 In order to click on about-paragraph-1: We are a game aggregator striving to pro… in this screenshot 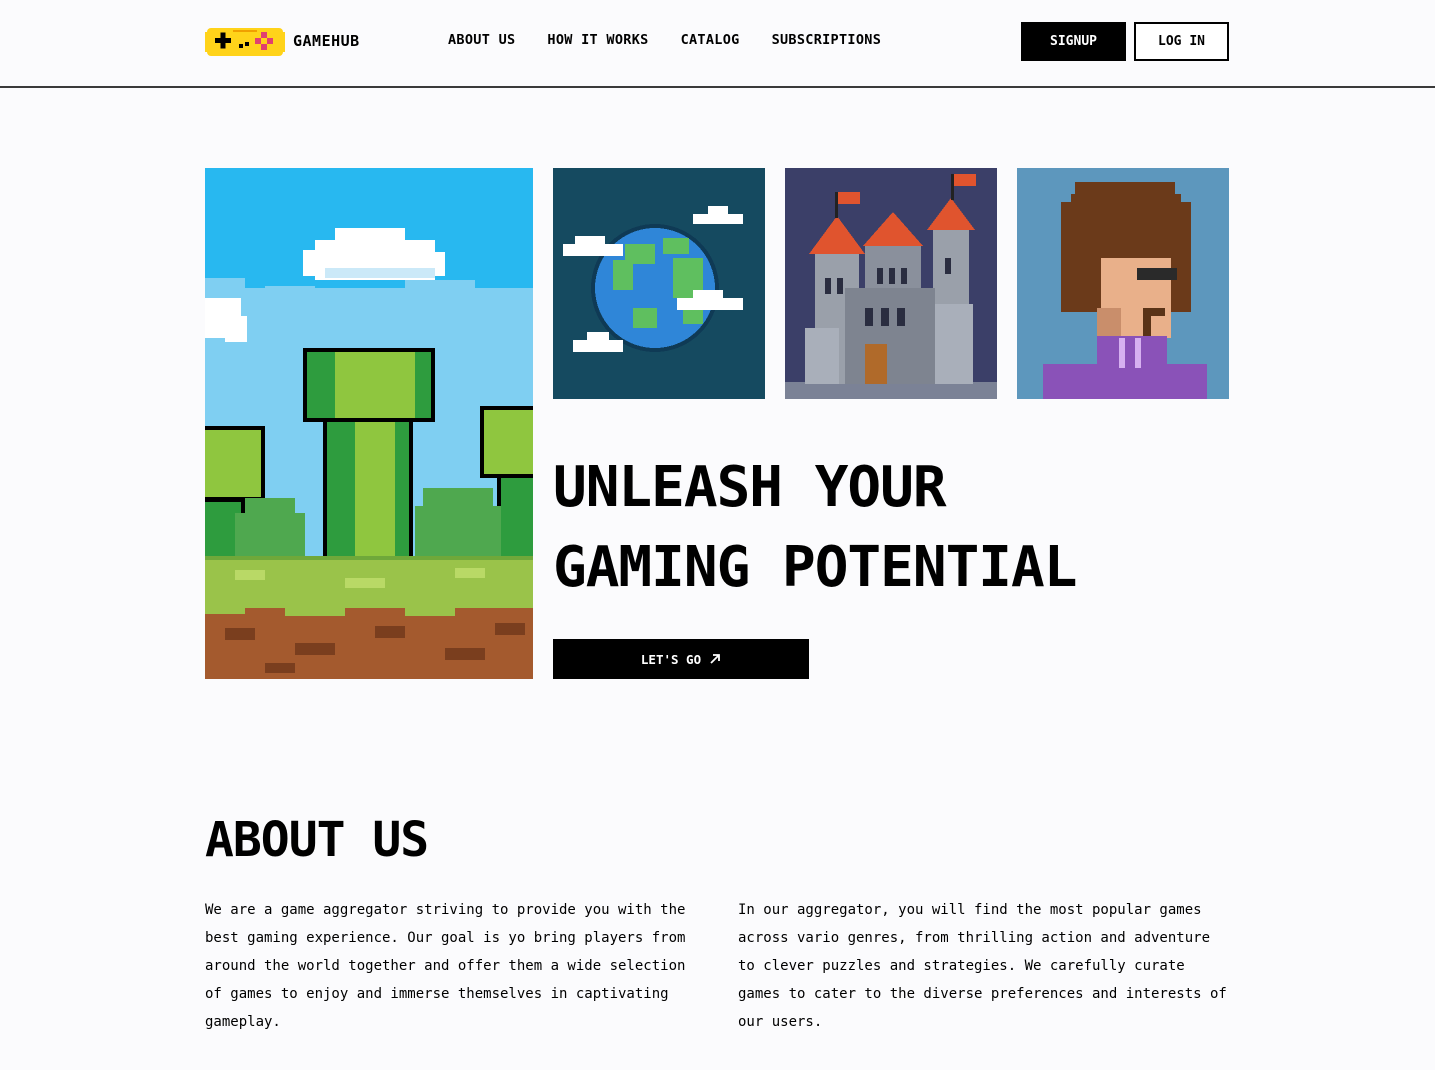, I will do `click(445, 966)`.